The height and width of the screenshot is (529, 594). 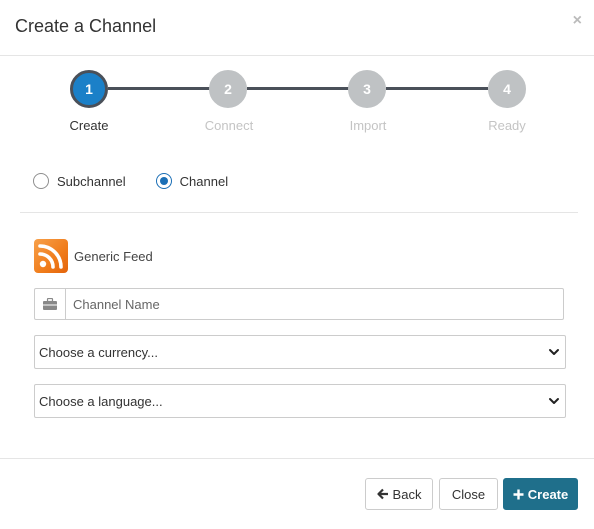 What do you see at coordinates (50, 304) in the screenshot?
I see `briefcase-icon` at bounding box center [50, 304].